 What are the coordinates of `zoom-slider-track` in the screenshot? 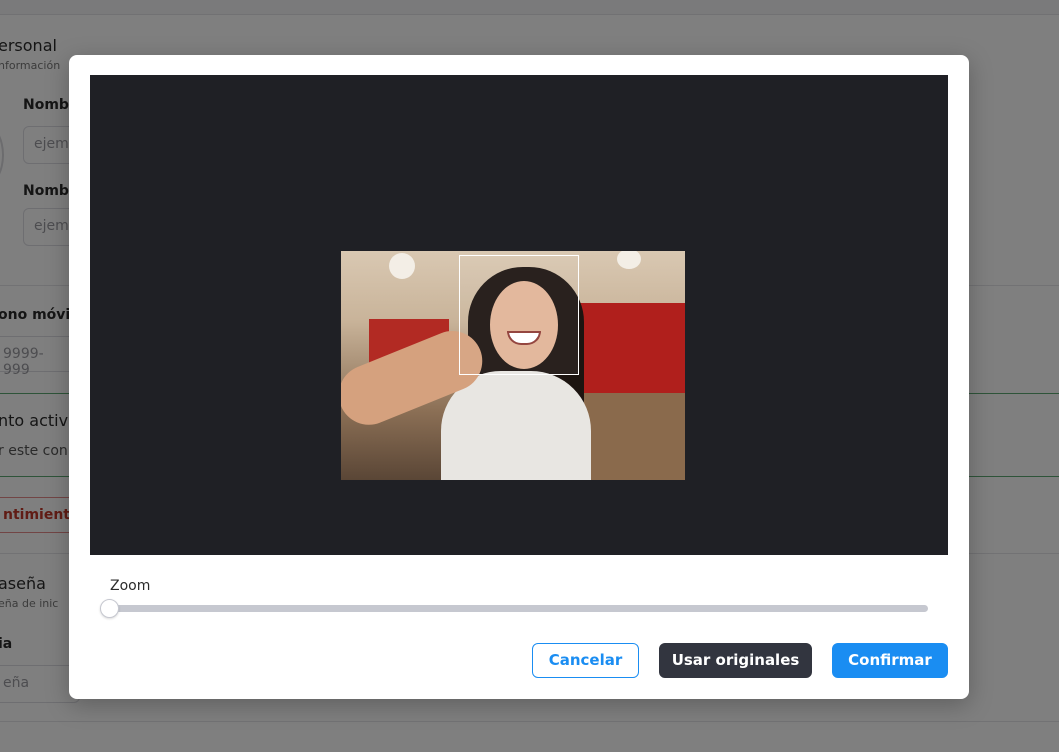 It's located at (519, 608).